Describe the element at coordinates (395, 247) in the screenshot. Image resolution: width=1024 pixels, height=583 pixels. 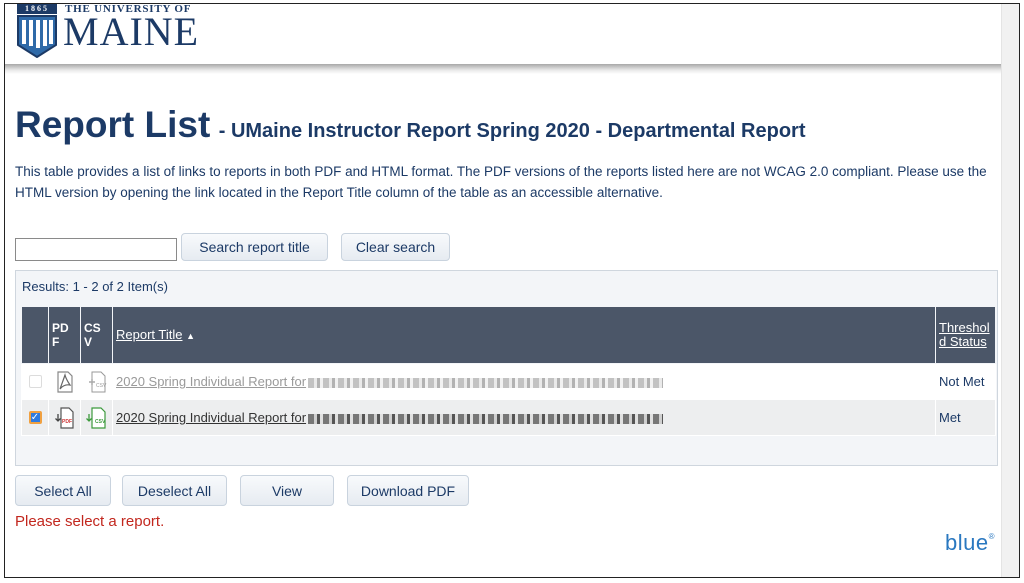
I see `clear-search-button: Clear search` at that location.